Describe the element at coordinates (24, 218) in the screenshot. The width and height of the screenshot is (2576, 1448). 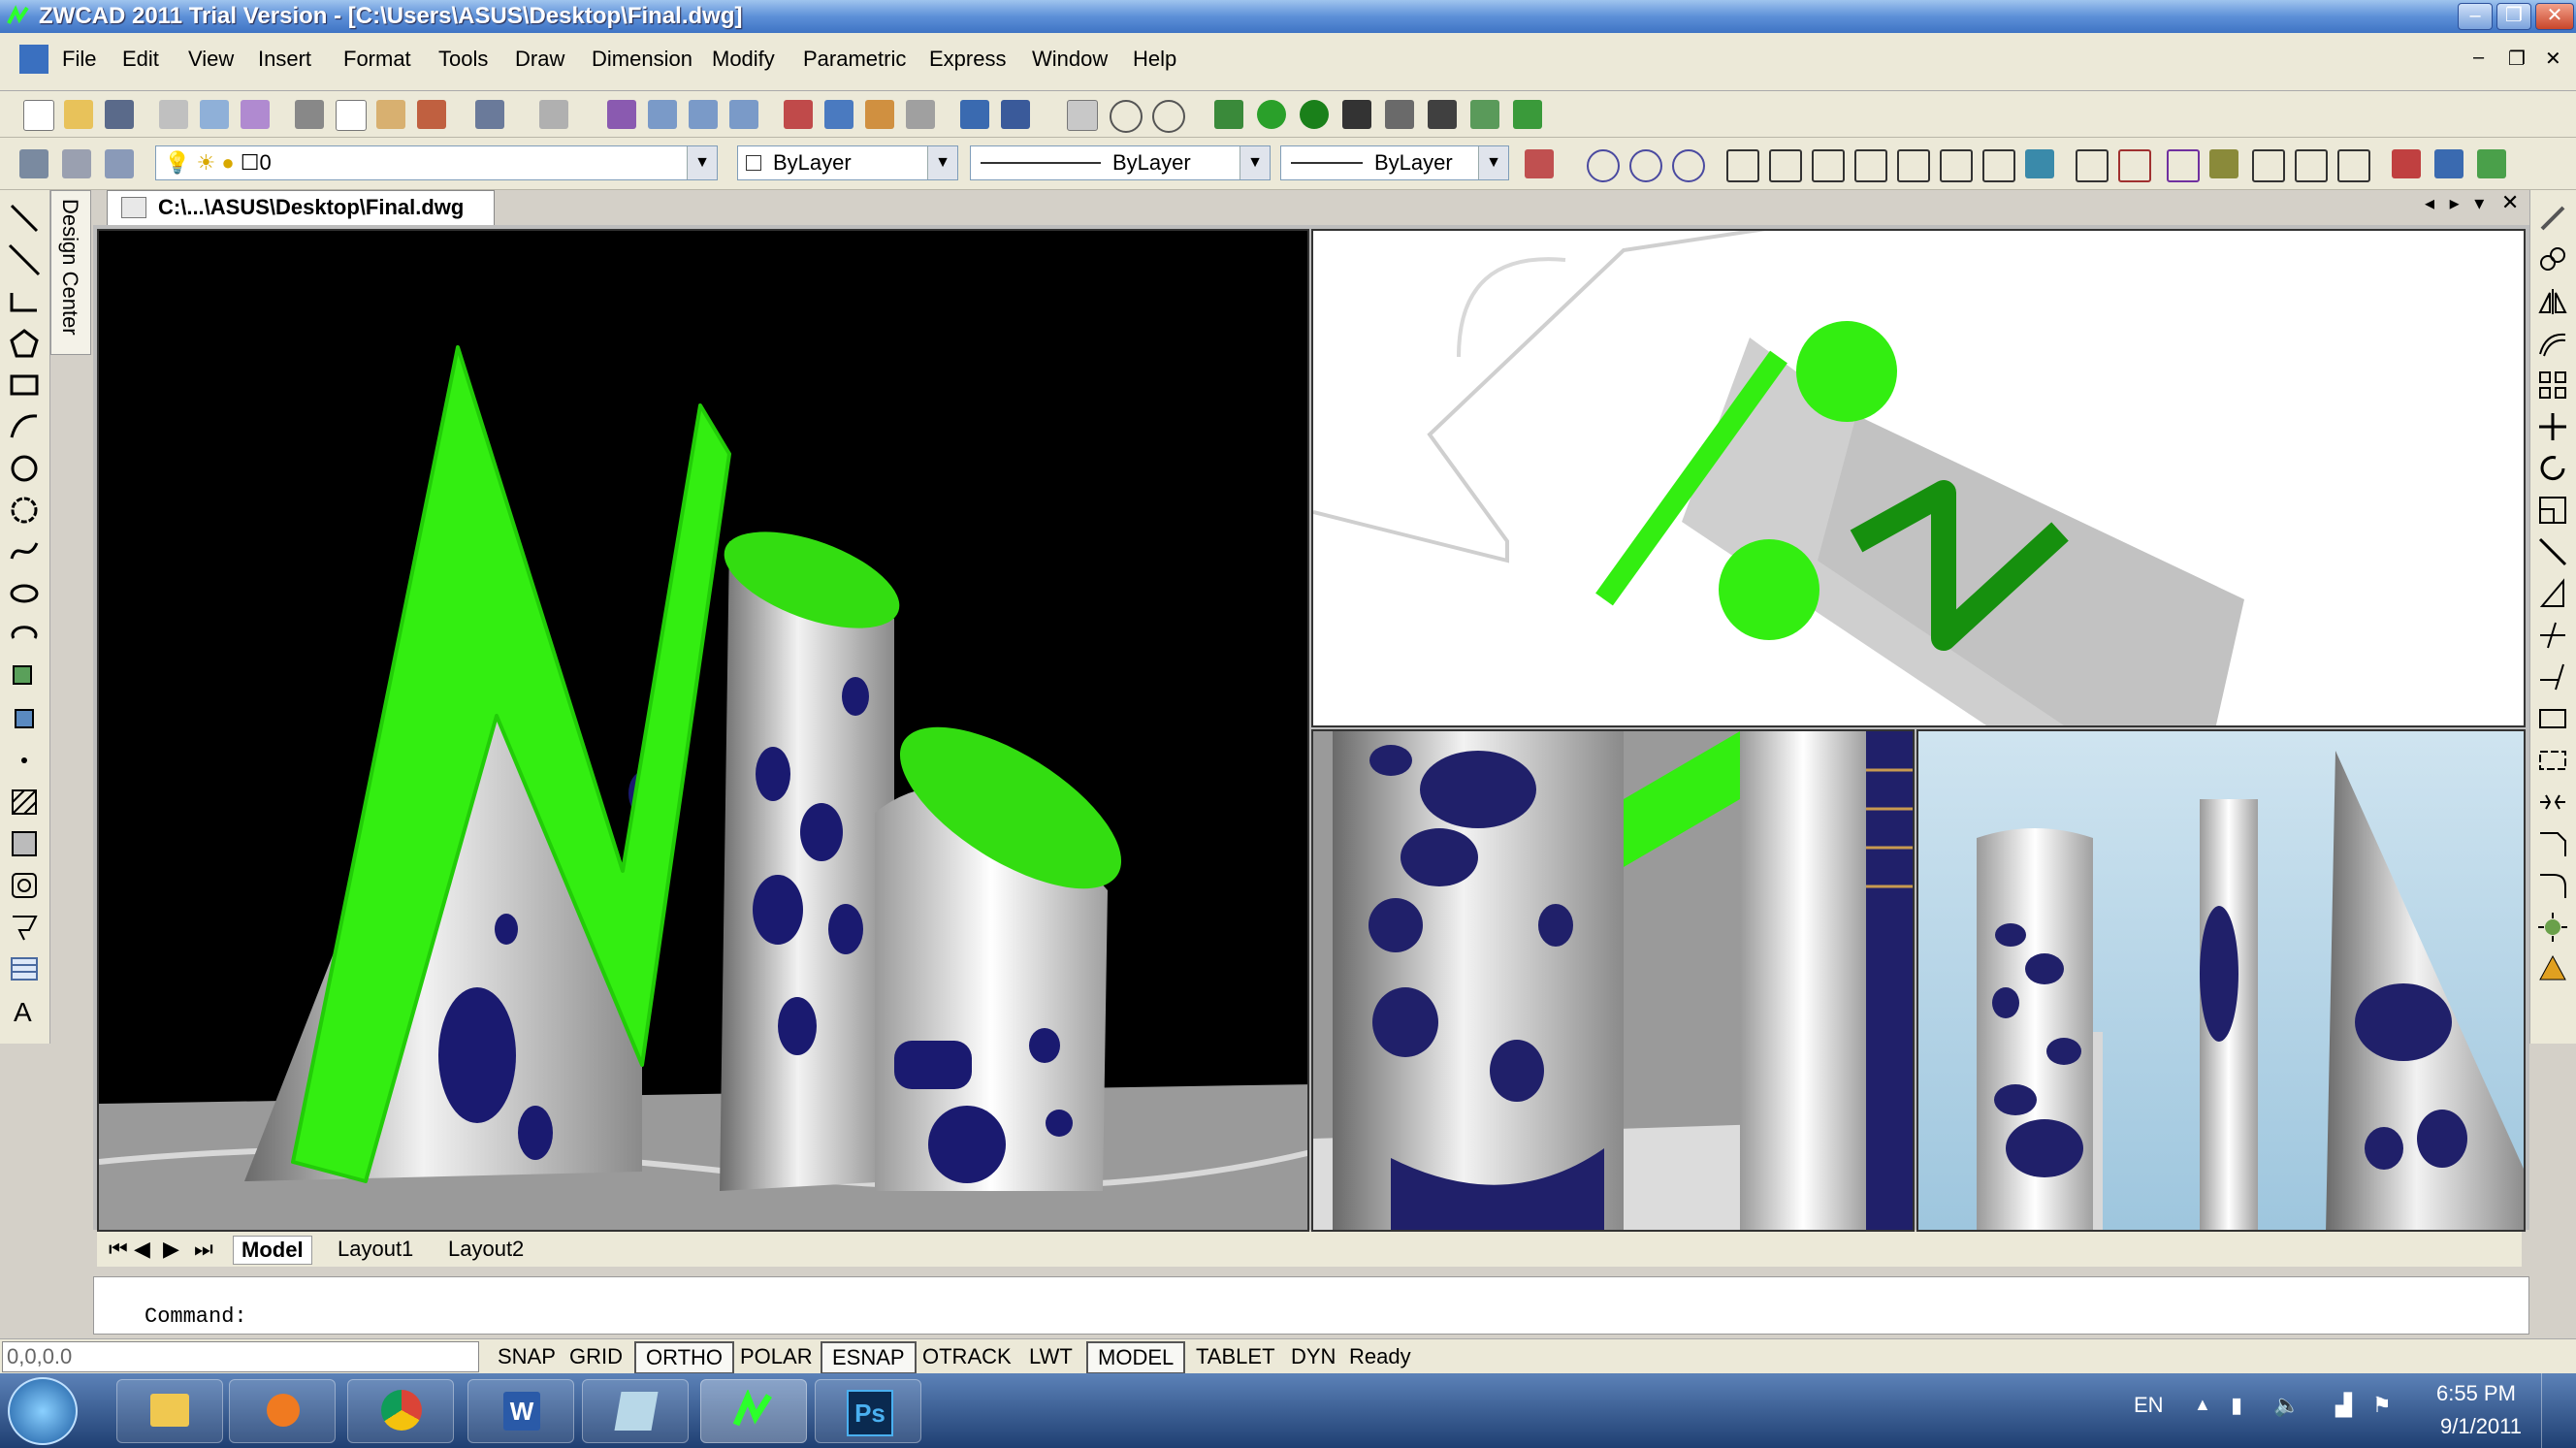
I see `line-icon` at that location.